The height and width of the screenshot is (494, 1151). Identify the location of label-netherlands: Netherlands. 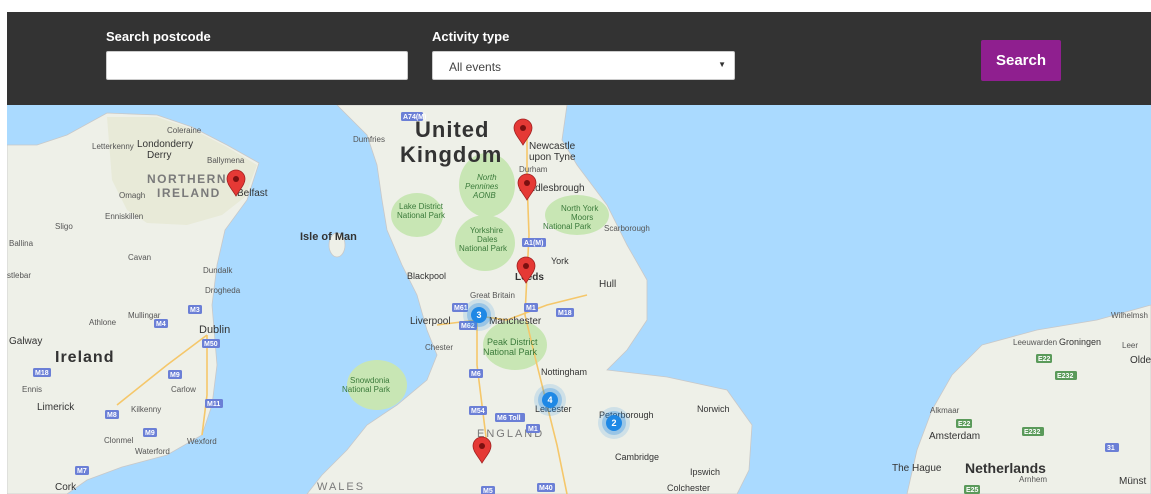
(1005, 468).